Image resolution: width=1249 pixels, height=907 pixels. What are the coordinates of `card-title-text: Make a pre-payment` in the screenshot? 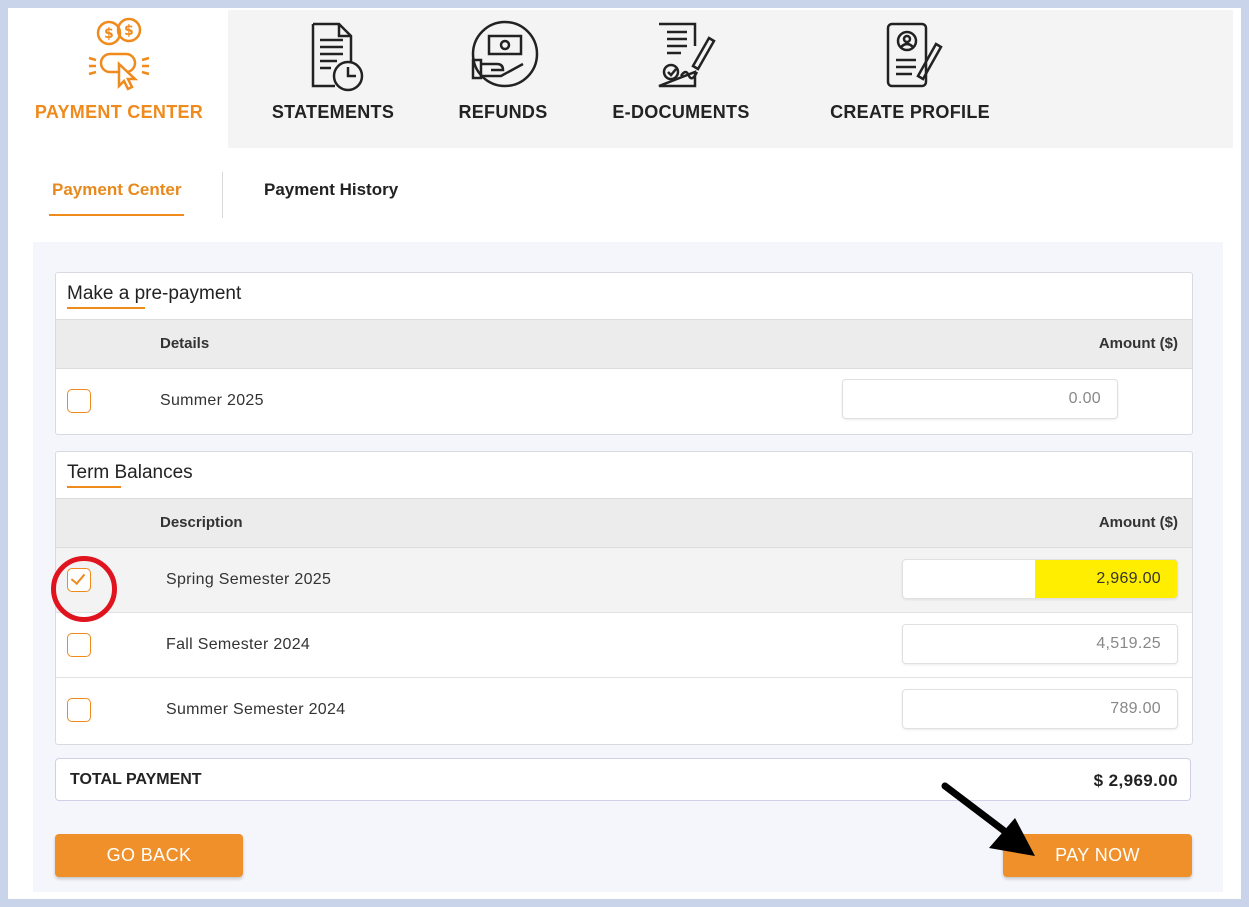 It's located at (154, 293).